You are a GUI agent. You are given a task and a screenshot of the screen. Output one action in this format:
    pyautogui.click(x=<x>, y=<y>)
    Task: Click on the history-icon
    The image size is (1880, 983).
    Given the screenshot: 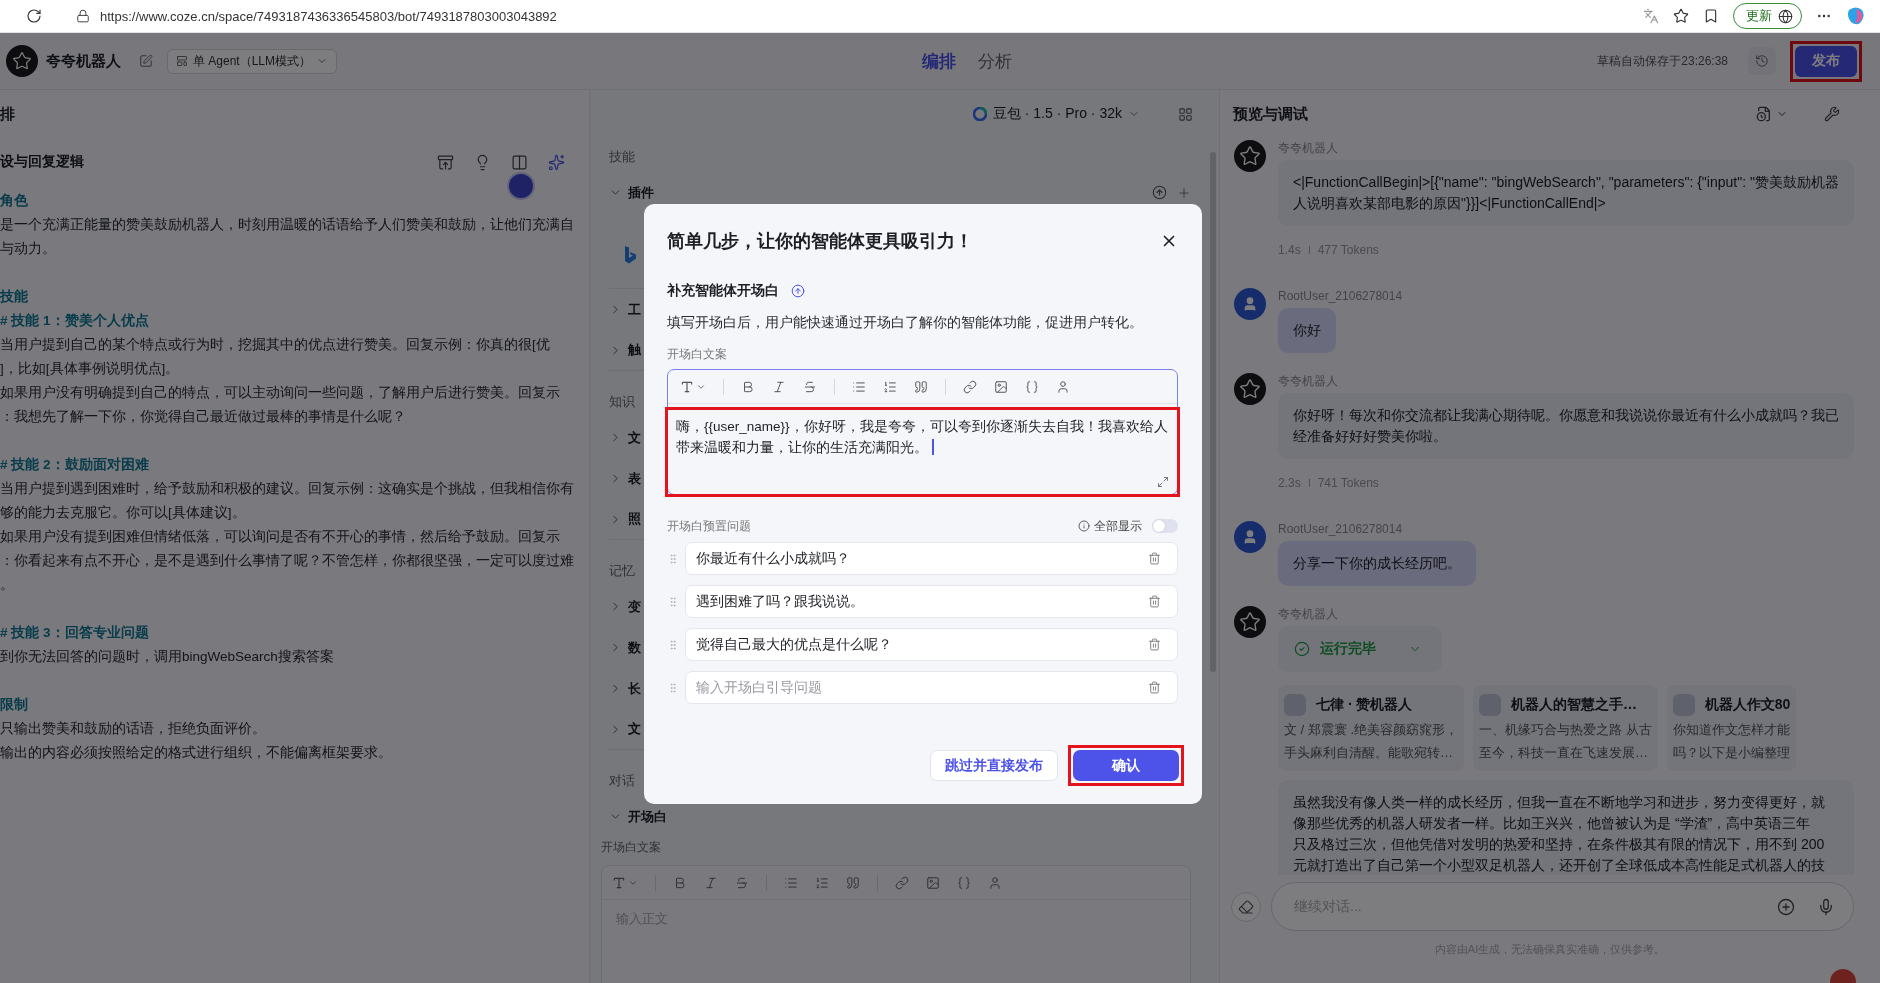 What is the action you would take?
    pyautogui.click(x=1762, y=61)
    